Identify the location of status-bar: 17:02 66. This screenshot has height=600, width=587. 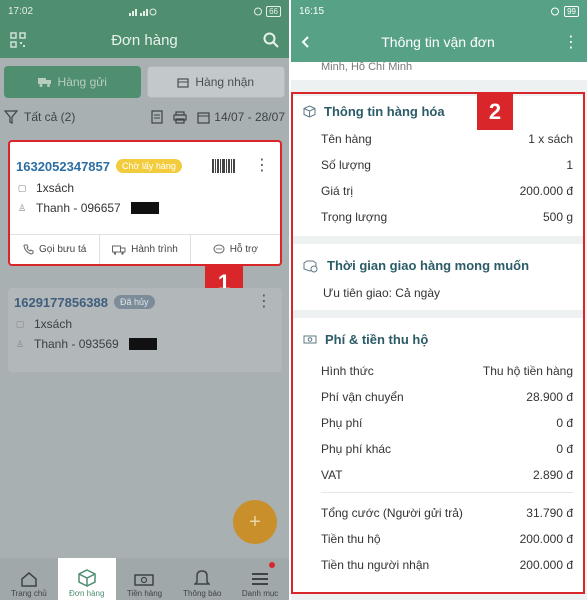
(144, 11).